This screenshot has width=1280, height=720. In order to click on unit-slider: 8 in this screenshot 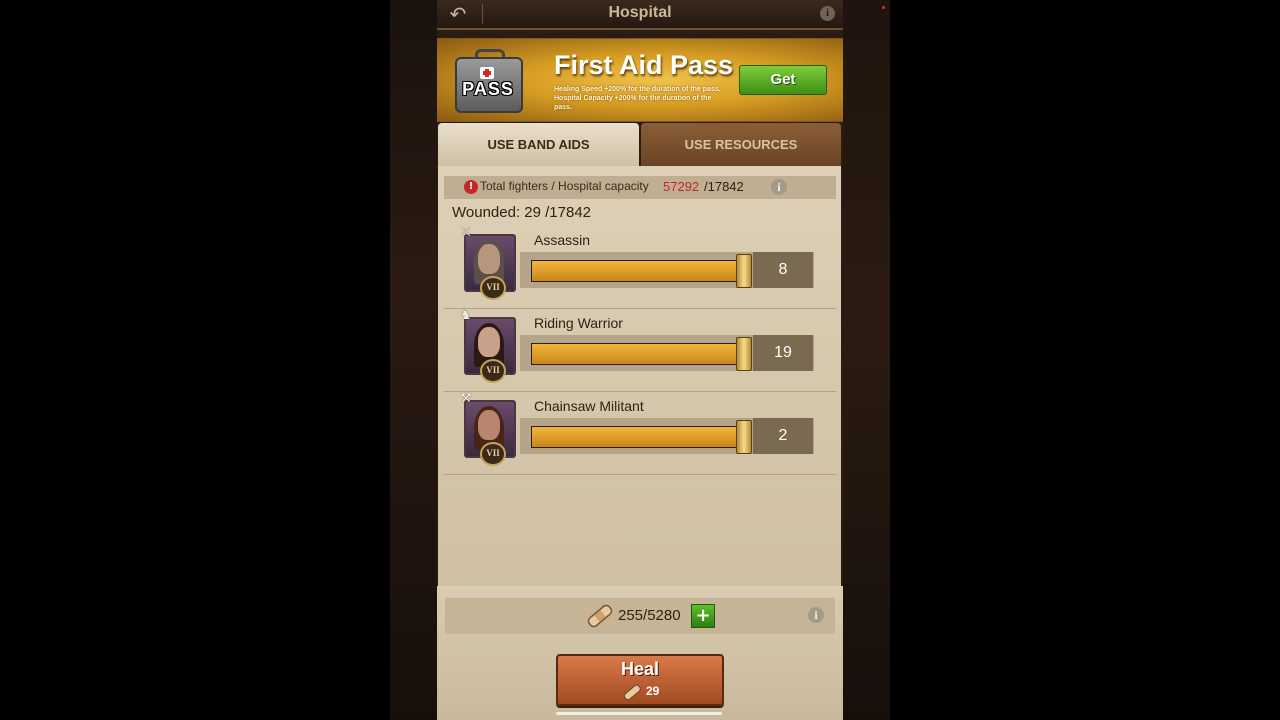, I will do `click(667, 270)`.